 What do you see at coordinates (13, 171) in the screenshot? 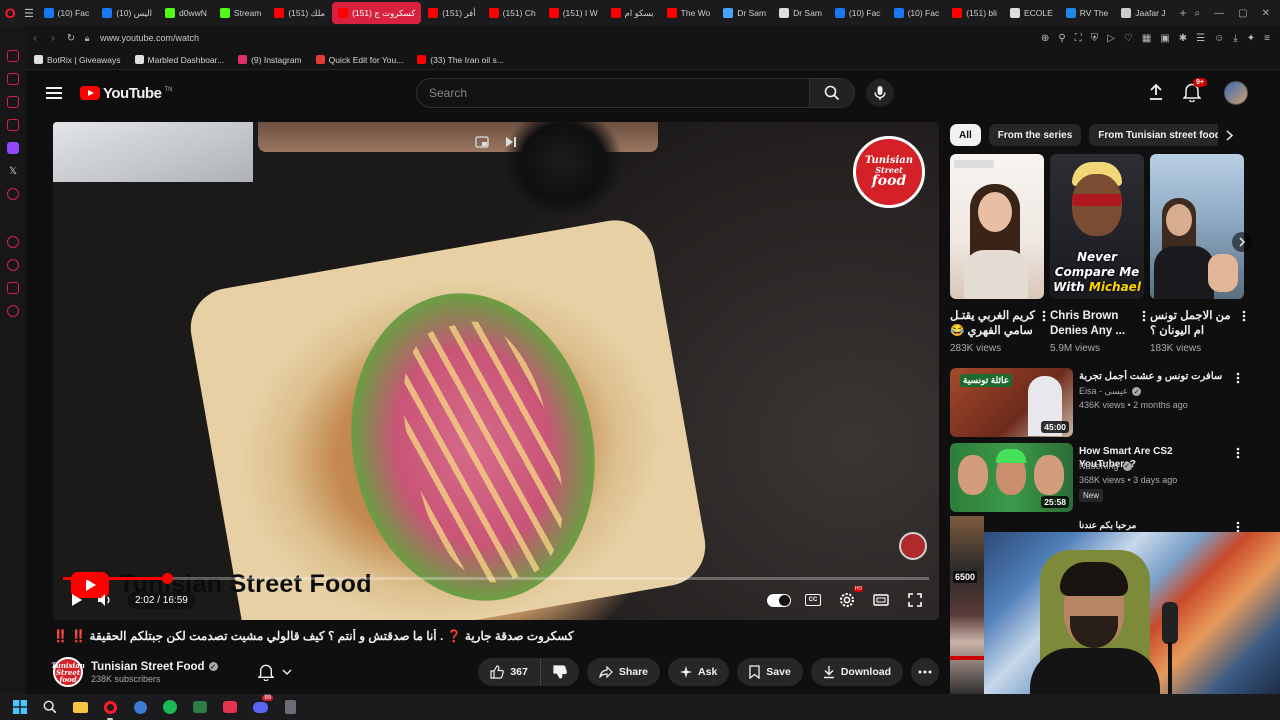
I see `sidebar-x-icon: 𝕏` at bounding box center [13, 171].